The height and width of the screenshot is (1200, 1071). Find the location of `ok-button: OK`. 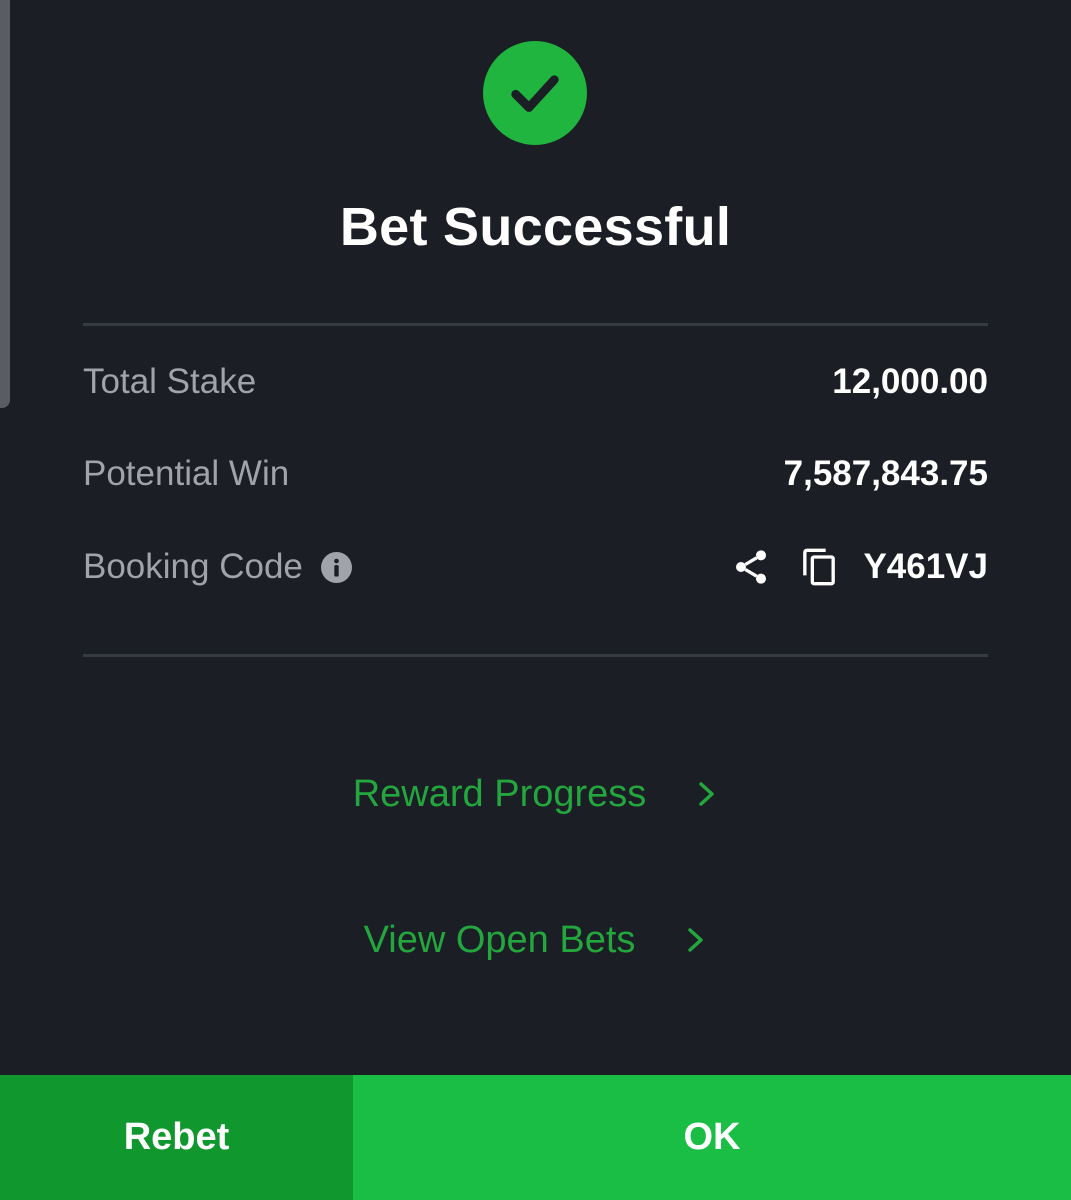

ok-button: OK is located at coordinates (712, 1137).